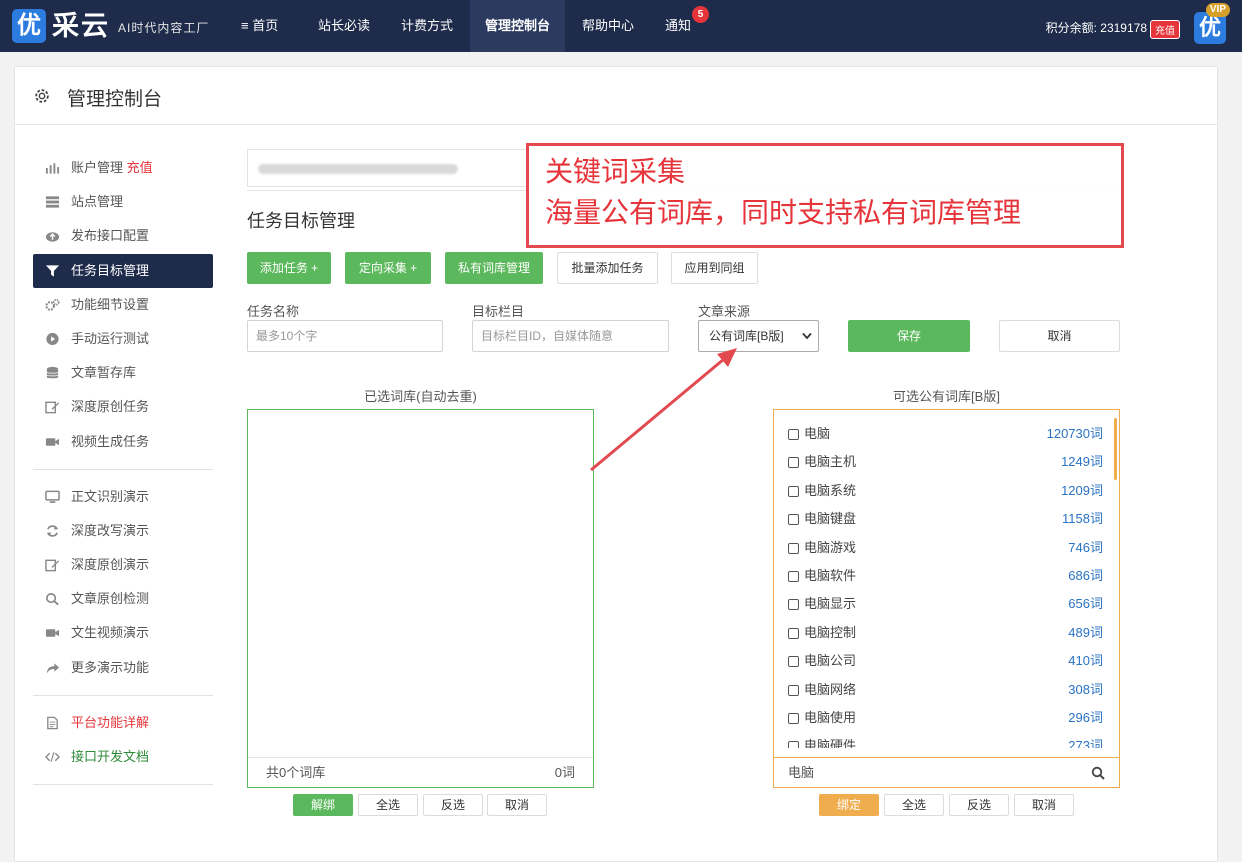  I want to click on lexicon-count: 686词, so click(1085, 575).